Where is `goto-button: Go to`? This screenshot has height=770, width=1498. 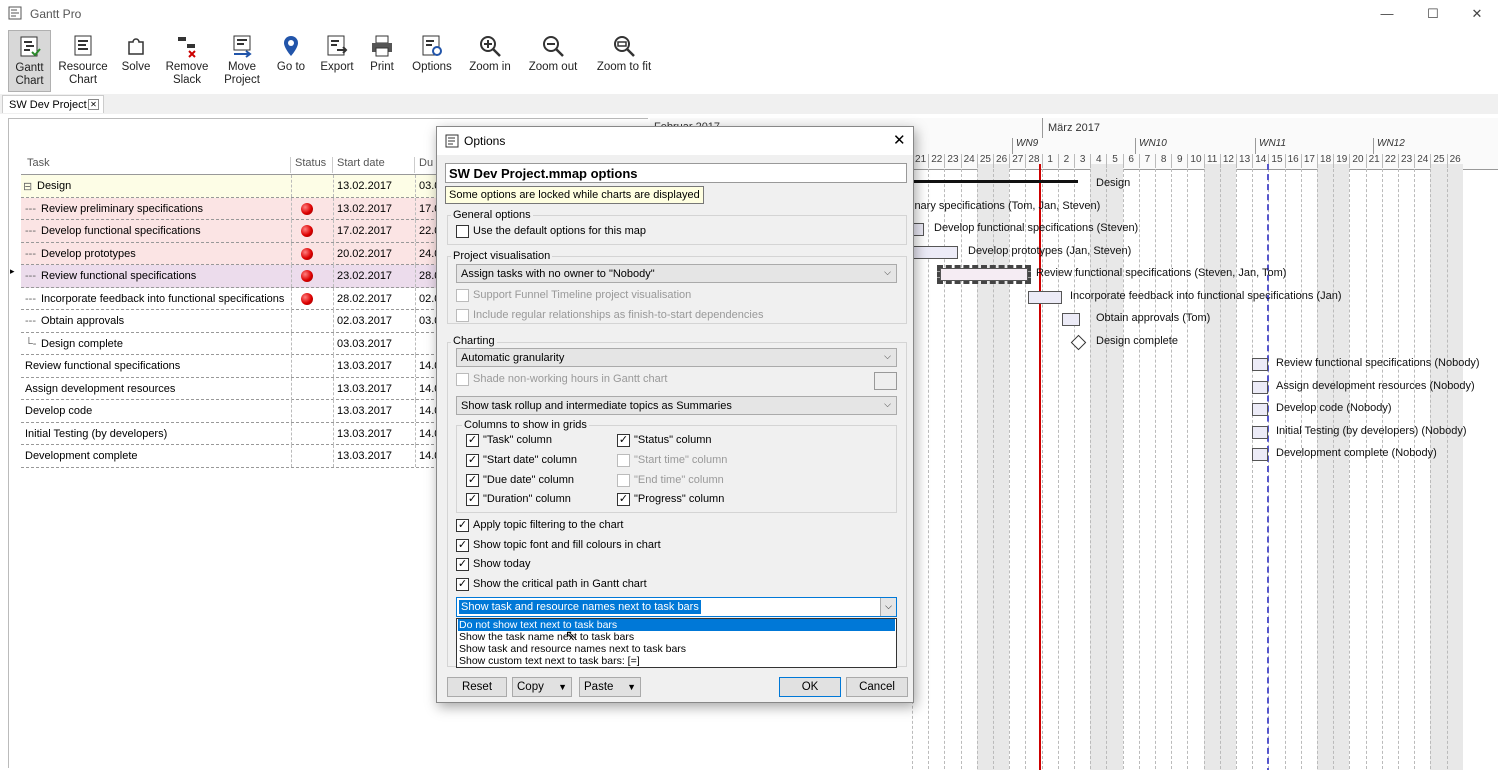
goto-button: Go to is located at coordinates (291, 61).